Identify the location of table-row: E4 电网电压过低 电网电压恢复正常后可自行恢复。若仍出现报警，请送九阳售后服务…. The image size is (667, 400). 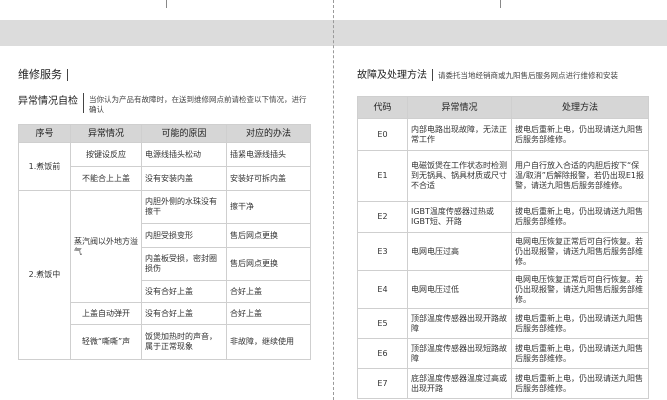
(503, 289).